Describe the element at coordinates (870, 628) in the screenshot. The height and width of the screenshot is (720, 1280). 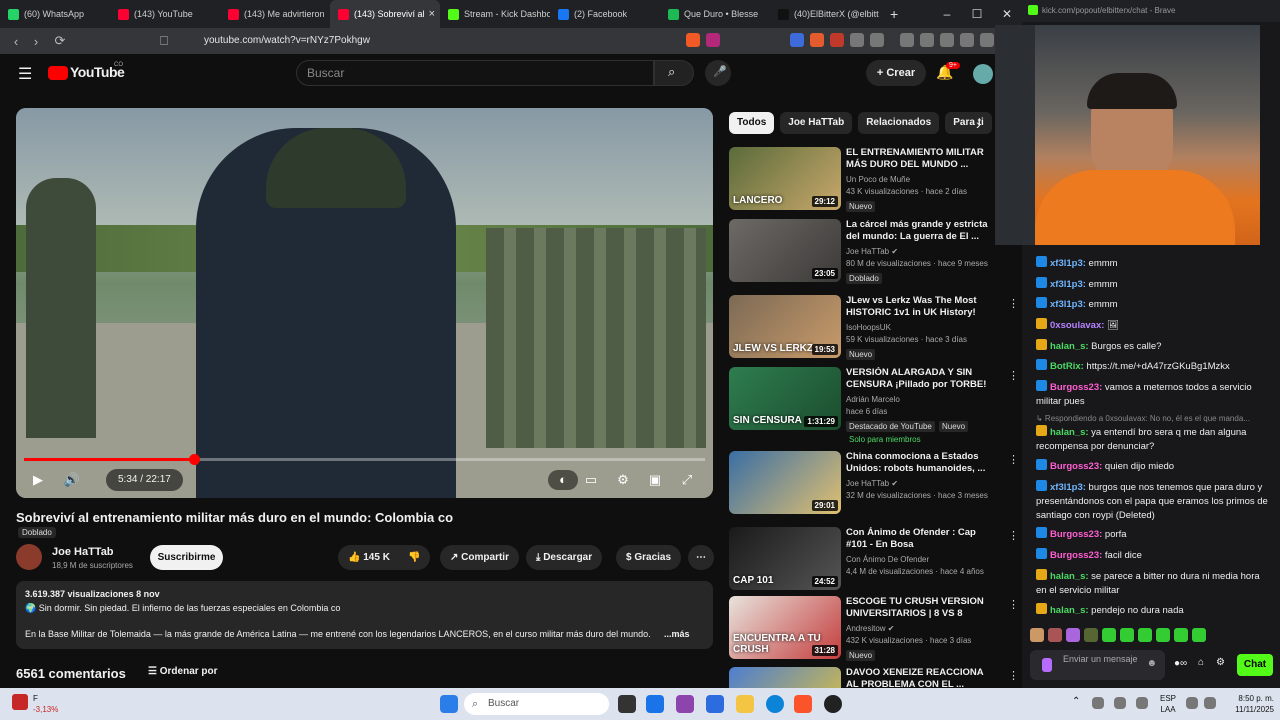
I see `video-channel: Andresitow ✔` at that location.